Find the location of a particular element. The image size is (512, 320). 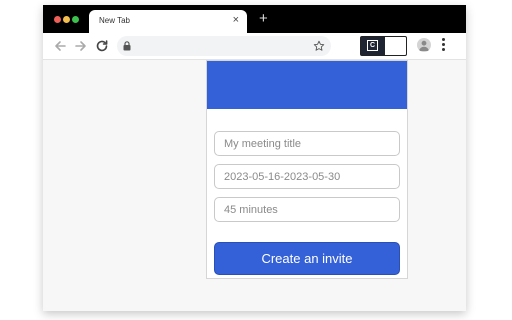

extension-icon-background: C is located at coordinates (373, 46).